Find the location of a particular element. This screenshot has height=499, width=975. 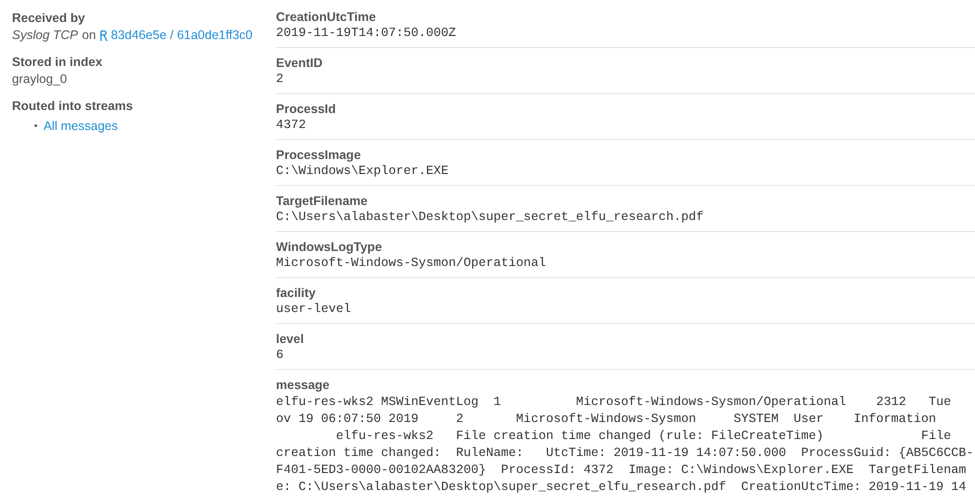

field-name: message is located at coordinates (303, 385).